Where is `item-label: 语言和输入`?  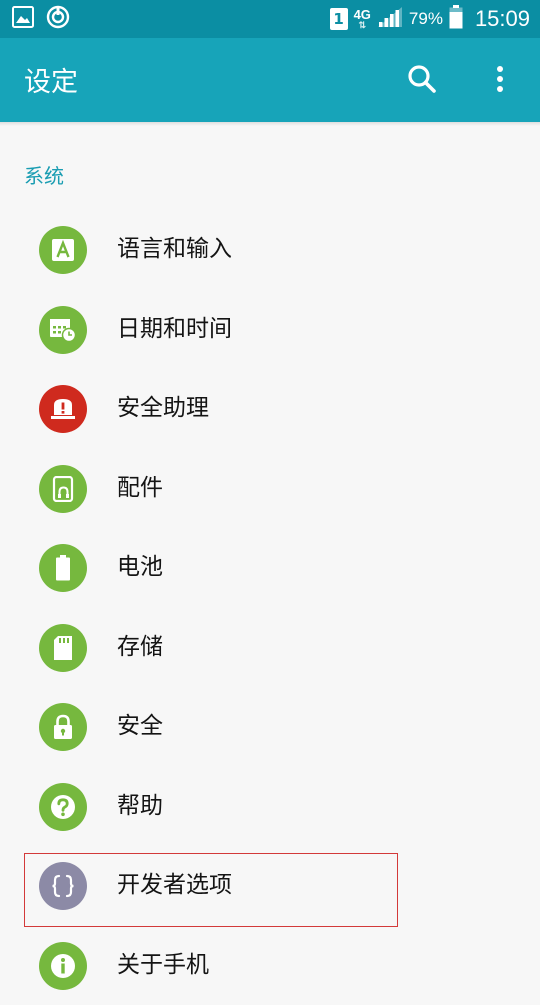
item-label: 语言和输入 is located at coordinates (174, 249).